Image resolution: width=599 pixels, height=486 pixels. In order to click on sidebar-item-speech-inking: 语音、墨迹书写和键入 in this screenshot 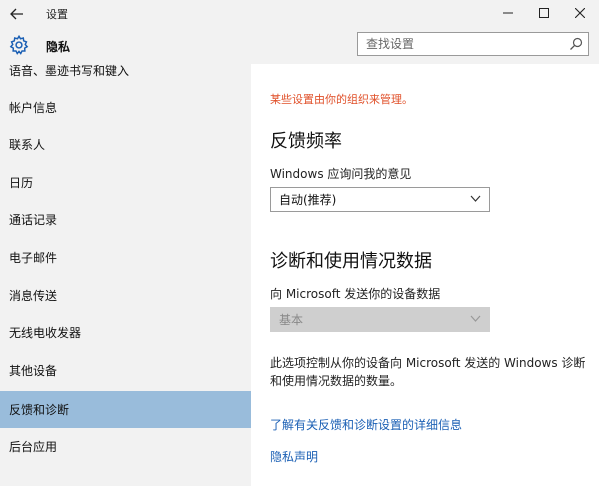, I will do `click(125, 76)`.